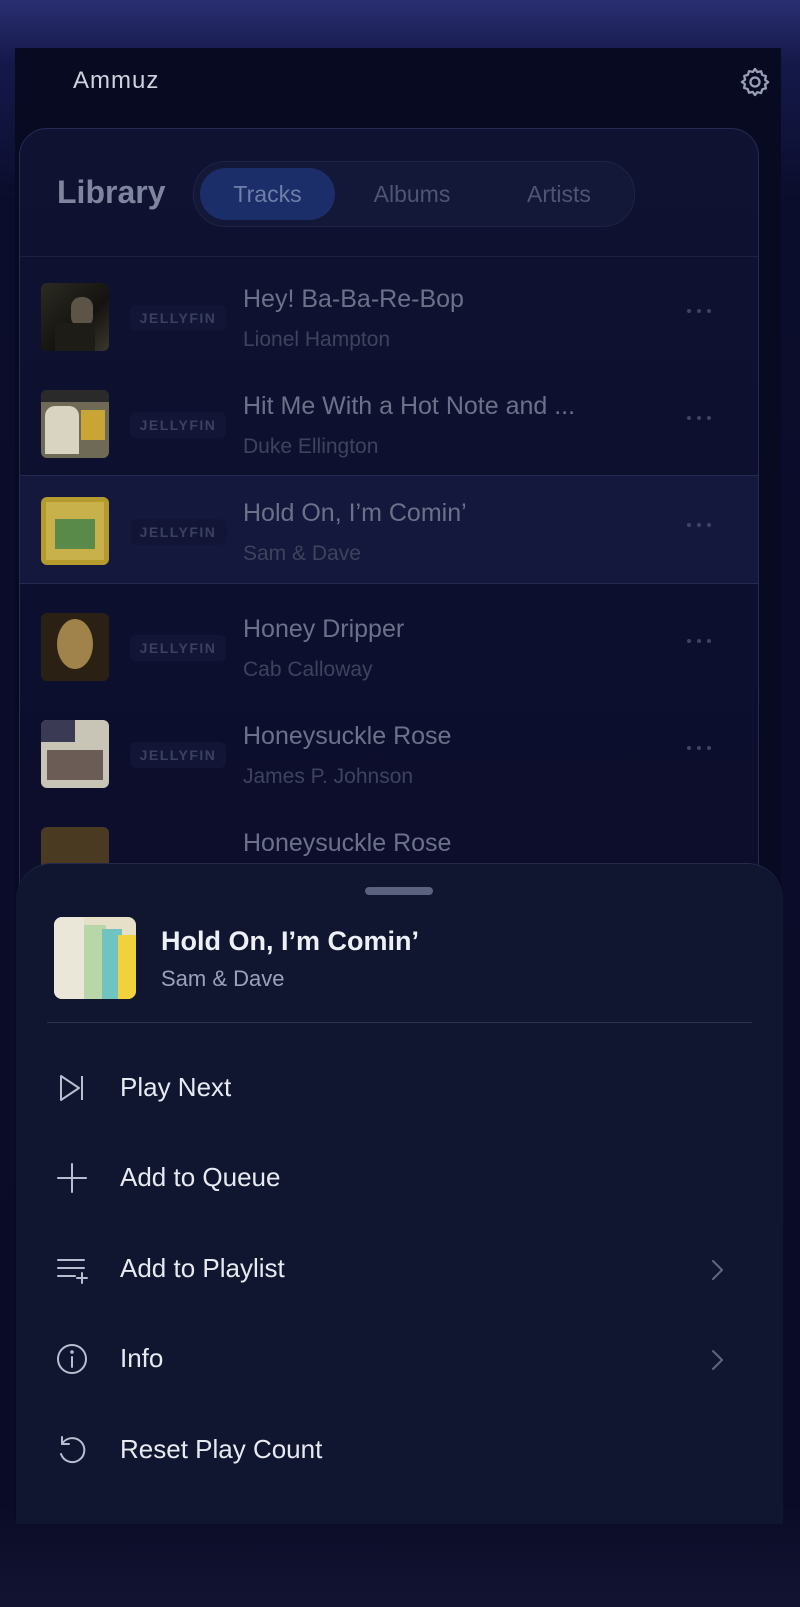 The width and height of the screenshot is (800, 1607). Describe the element at coordinates (399, 1273) in the screenshot. I see `add-to-playlist-button: Add to Playlist` at that location.